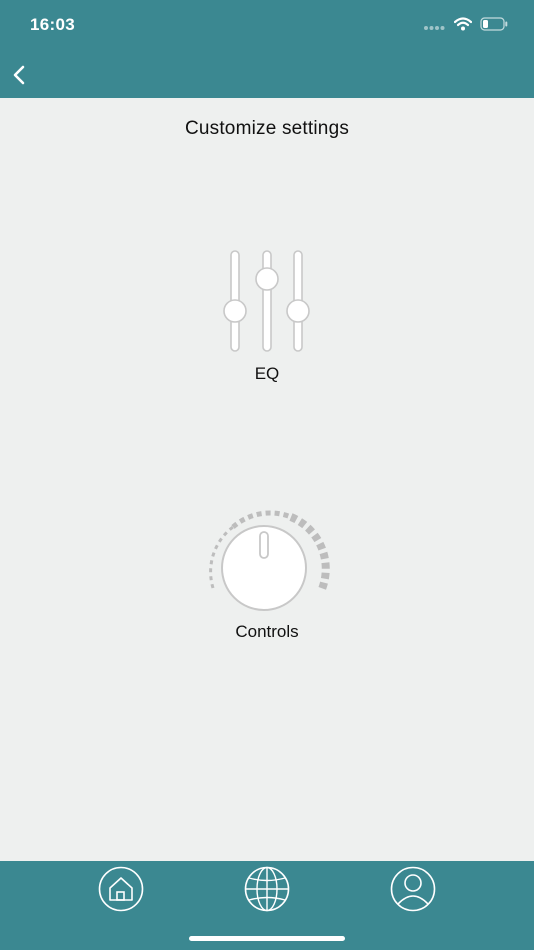 The height and width of the screenshot is (950, 534). I want to click on globe-icon, so click(267, 891).